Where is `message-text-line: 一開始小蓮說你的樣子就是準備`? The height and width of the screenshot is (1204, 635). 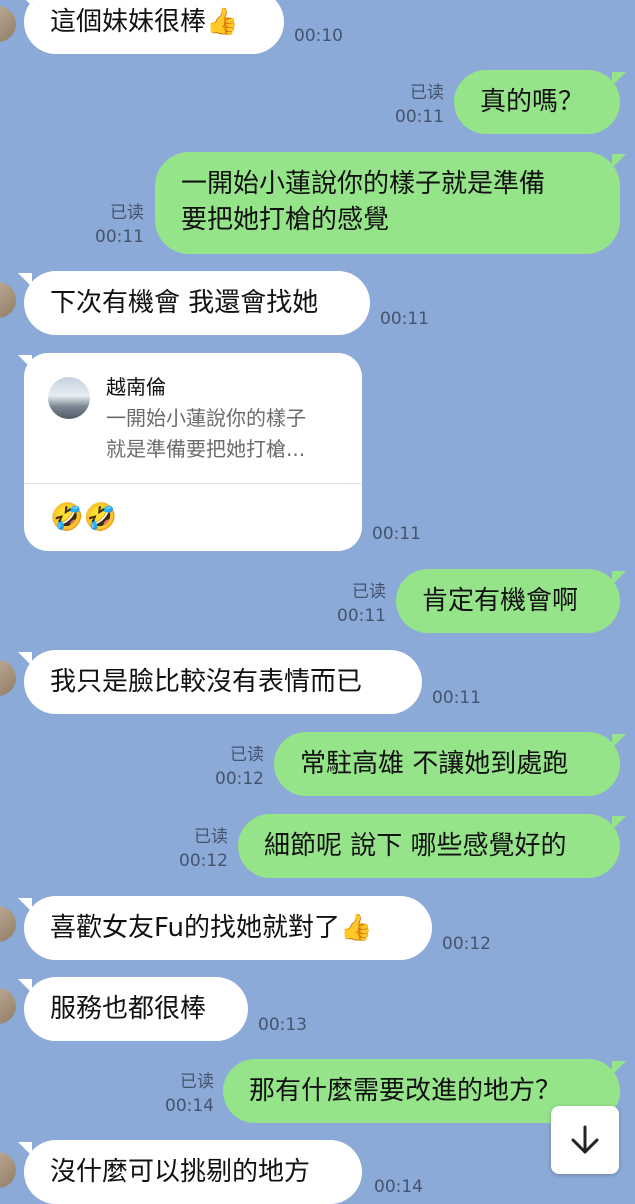 message-text-line: 一開始小蓮說你的樣子就是準備 is located at coordinates (363, 184).